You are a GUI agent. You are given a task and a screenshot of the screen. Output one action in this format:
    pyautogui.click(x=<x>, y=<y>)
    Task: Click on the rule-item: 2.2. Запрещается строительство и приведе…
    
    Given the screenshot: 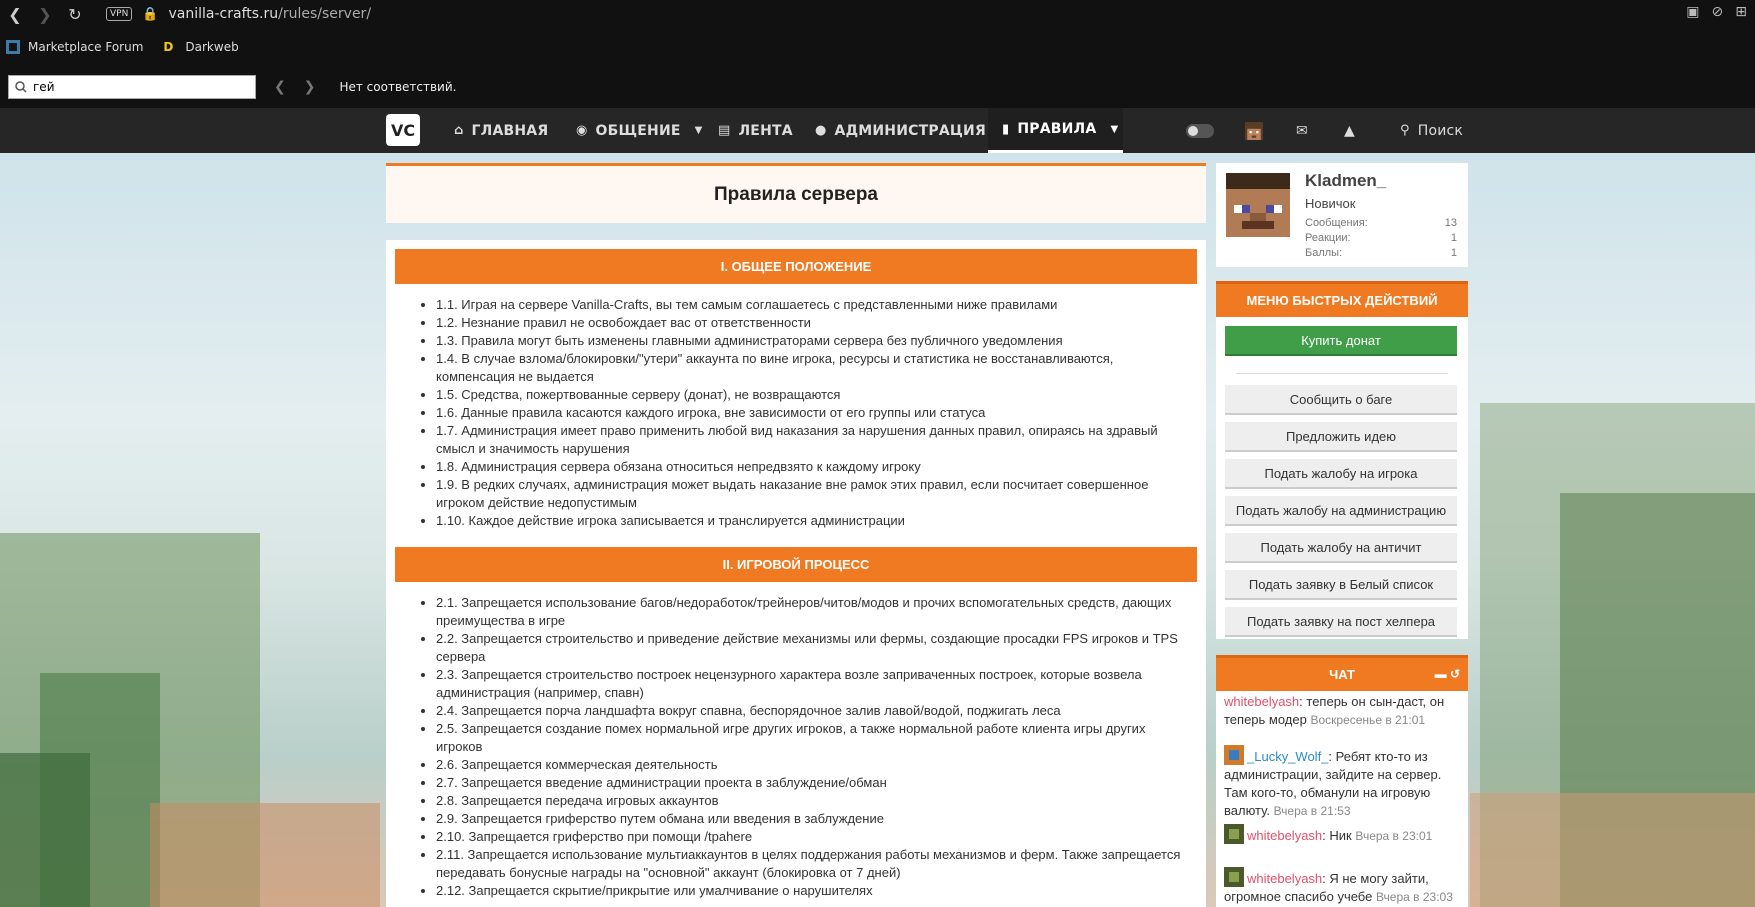 What is the action you would take?
    pyautogui.click(x=811, y=648)
    